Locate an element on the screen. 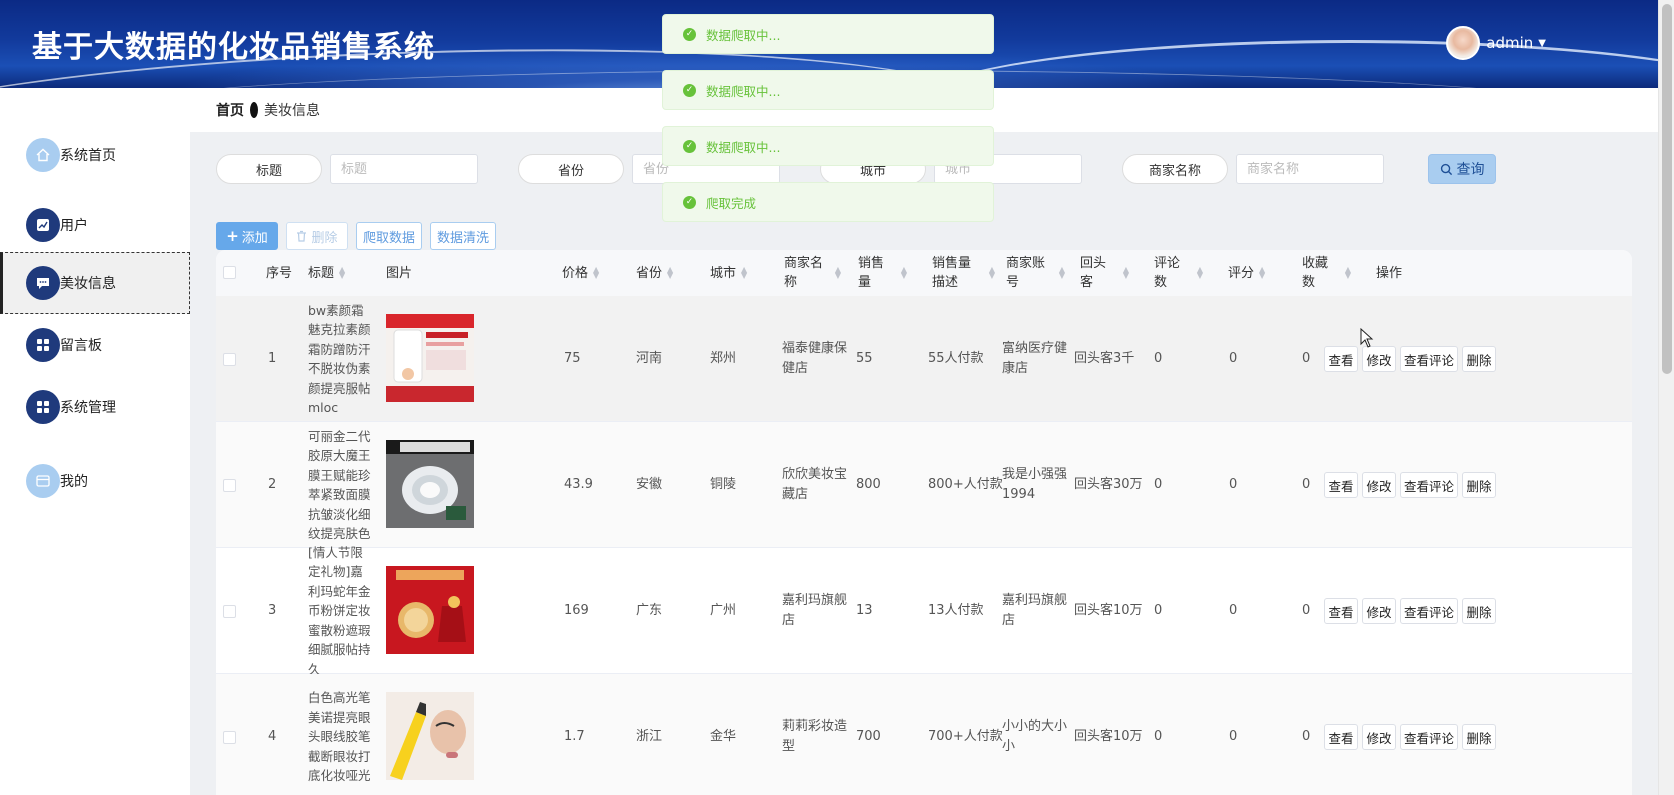 The image size is (1674, 795). username: admin is located at coordinates (1509, 43).